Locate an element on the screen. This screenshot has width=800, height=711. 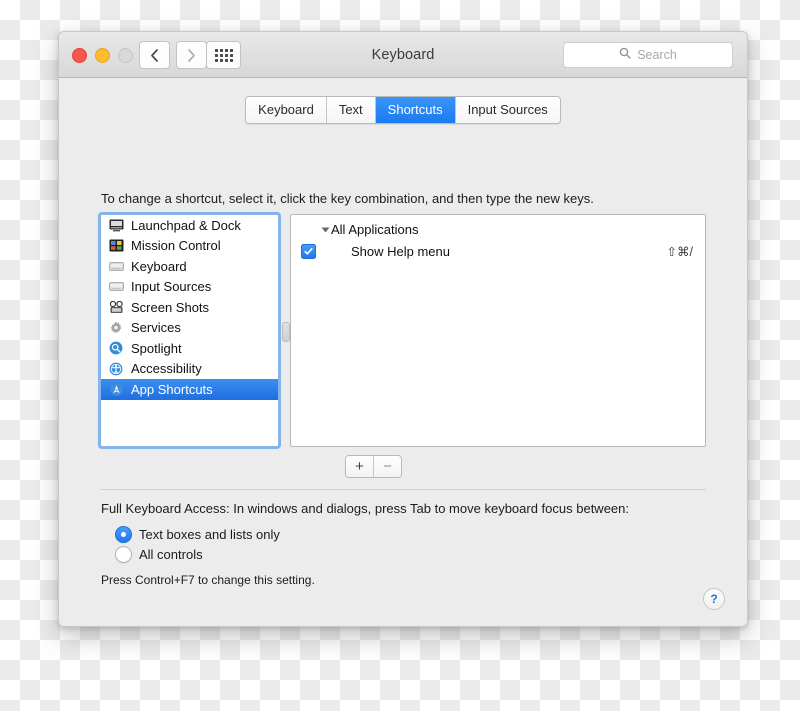
shortcut-group-label: All Applications is located at coordinates (375, 229).